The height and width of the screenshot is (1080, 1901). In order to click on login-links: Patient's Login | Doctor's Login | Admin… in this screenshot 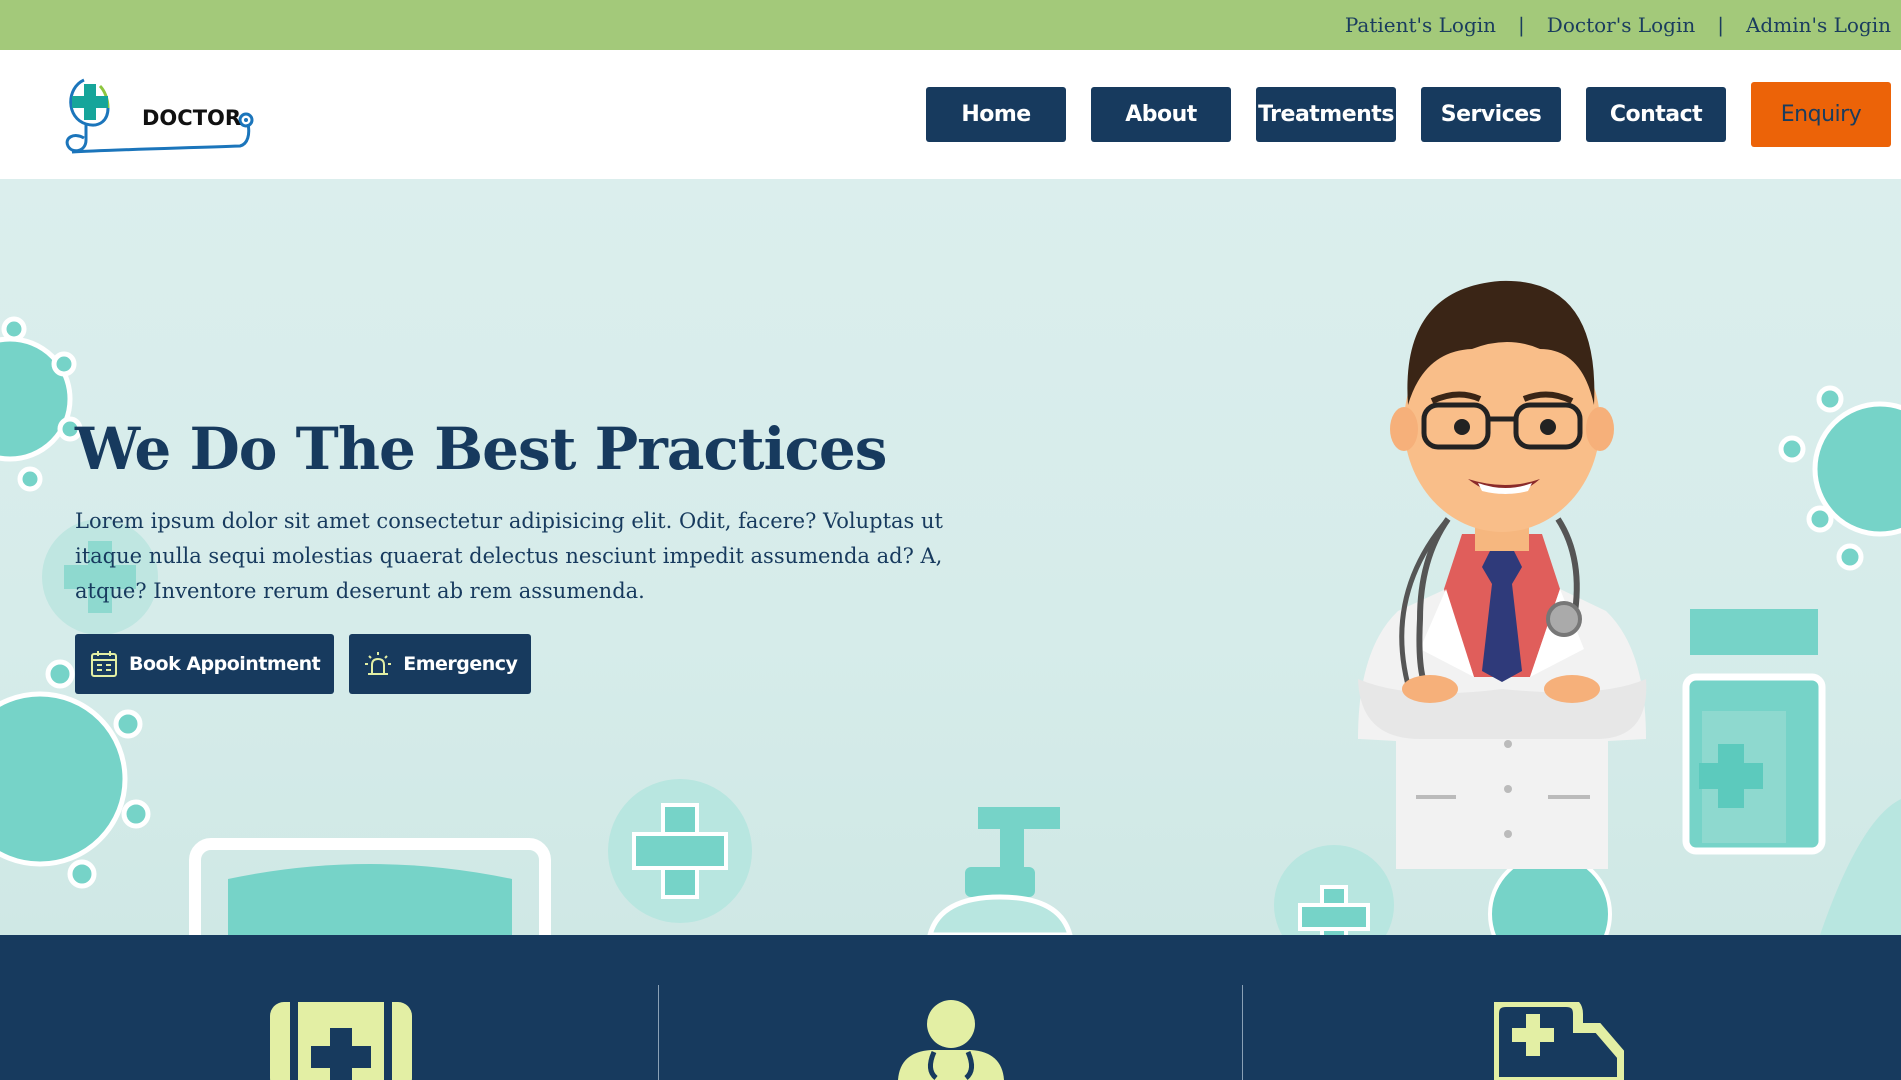, I will do `click(1618, 25)`.